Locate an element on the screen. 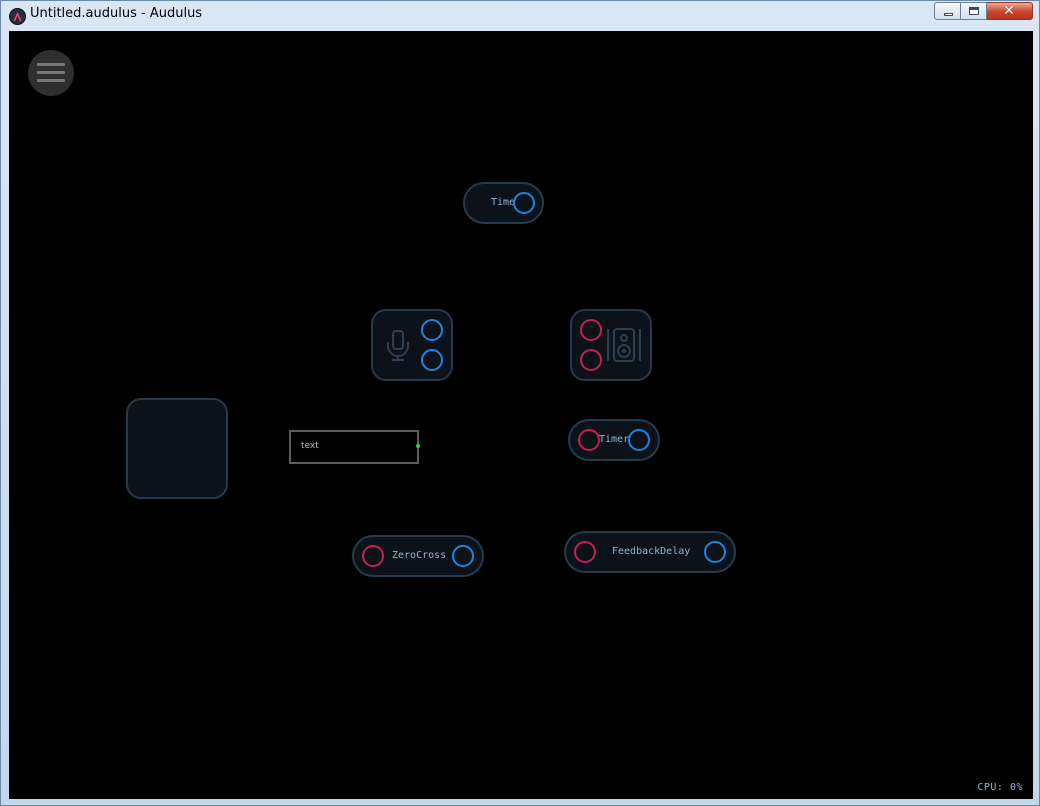  window-title: Untitled.audulus - Audulus is located at coordinates (116, 13).